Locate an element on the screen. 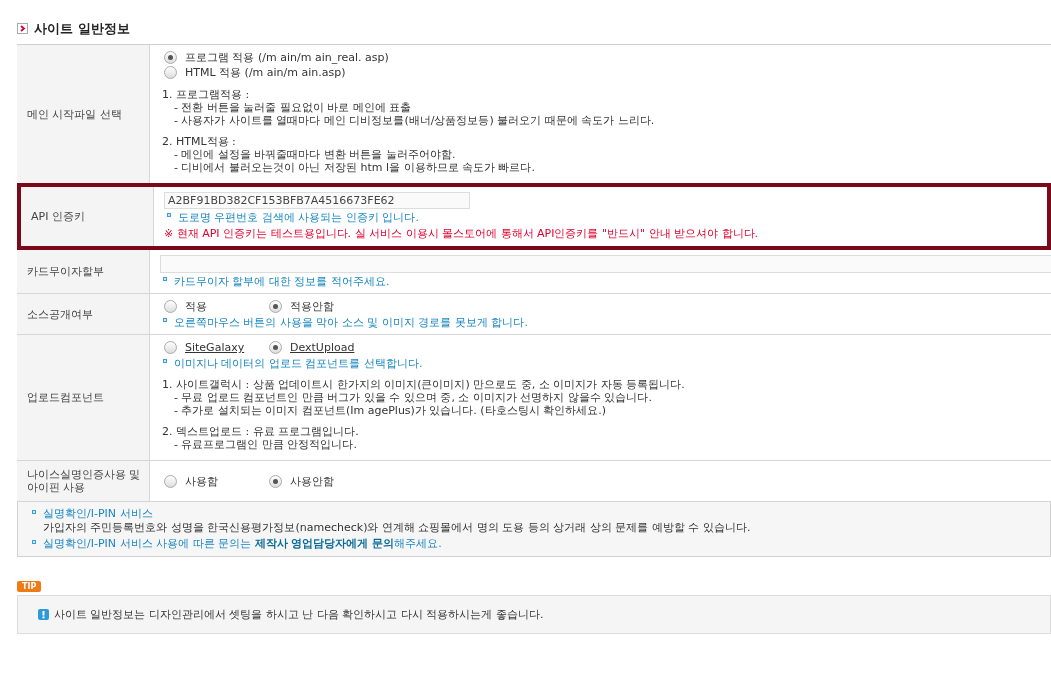 The height and width of the screenshot is (694, 1051). hint-text: 이미지나 데이터의 업로드 컴포넌트를 선택합니다. is located at coordinates (298, 363).